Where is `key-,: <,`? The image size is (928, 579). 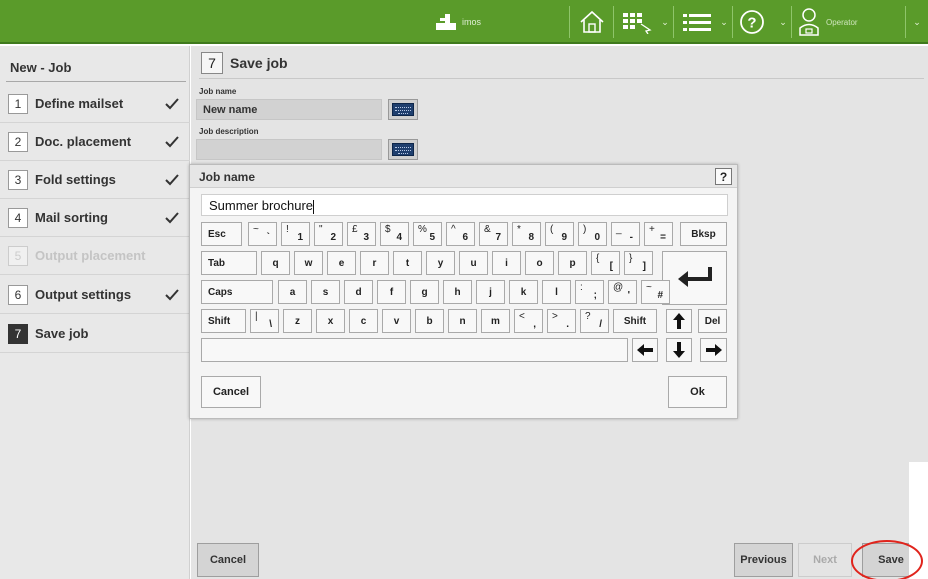
key-,: <, is located at coordinates (528, 321).